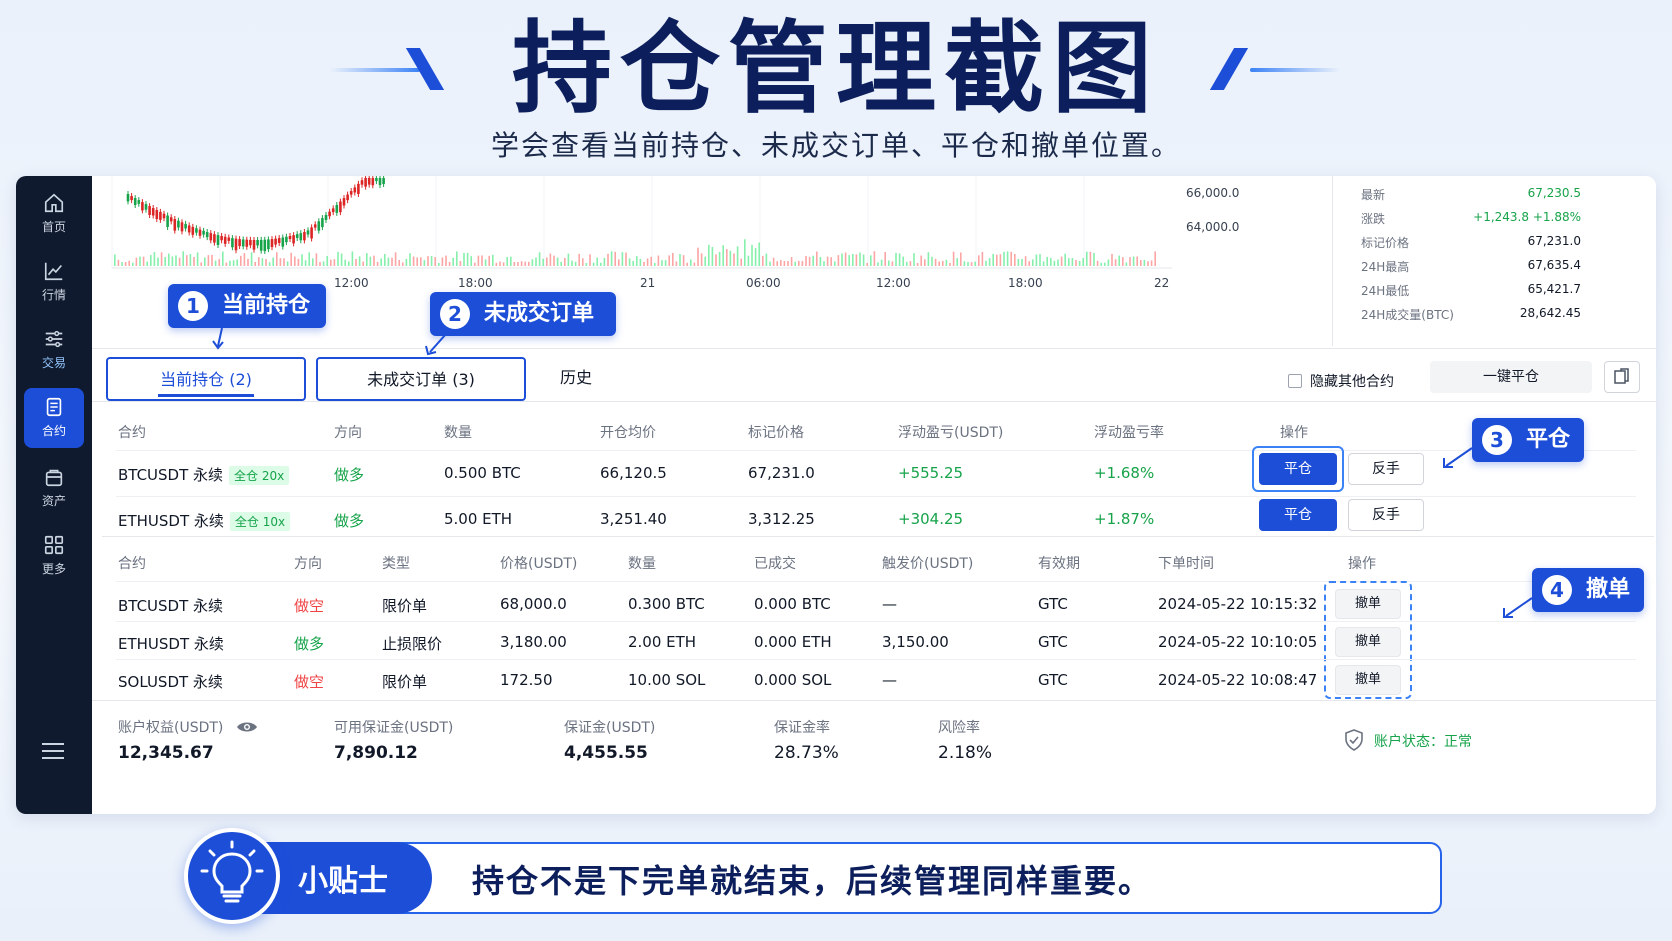 The image size is (1672, 941). I want to click on order-type: 限价单, so click(405, 682).